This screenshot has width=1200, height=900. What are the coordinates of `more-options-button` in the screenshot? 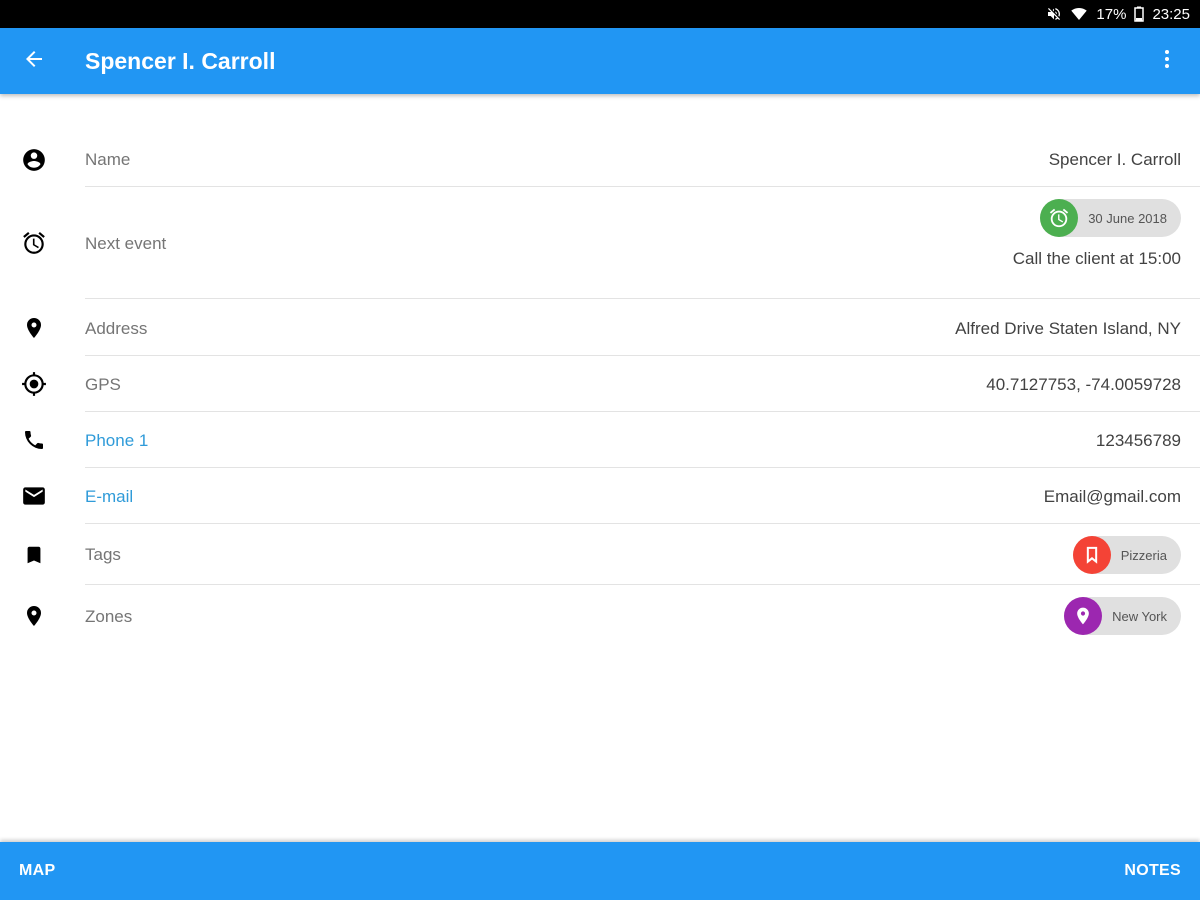 It's located at (1167, 61).